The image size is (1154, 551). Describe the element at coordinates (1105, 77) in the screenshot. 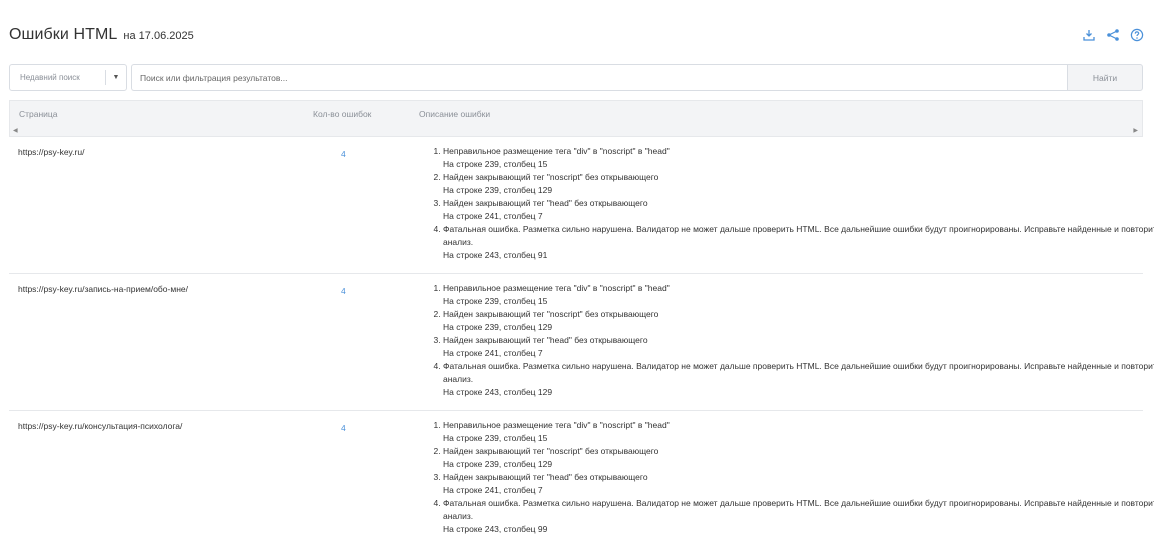

I see `find-button: Найти` at that location.